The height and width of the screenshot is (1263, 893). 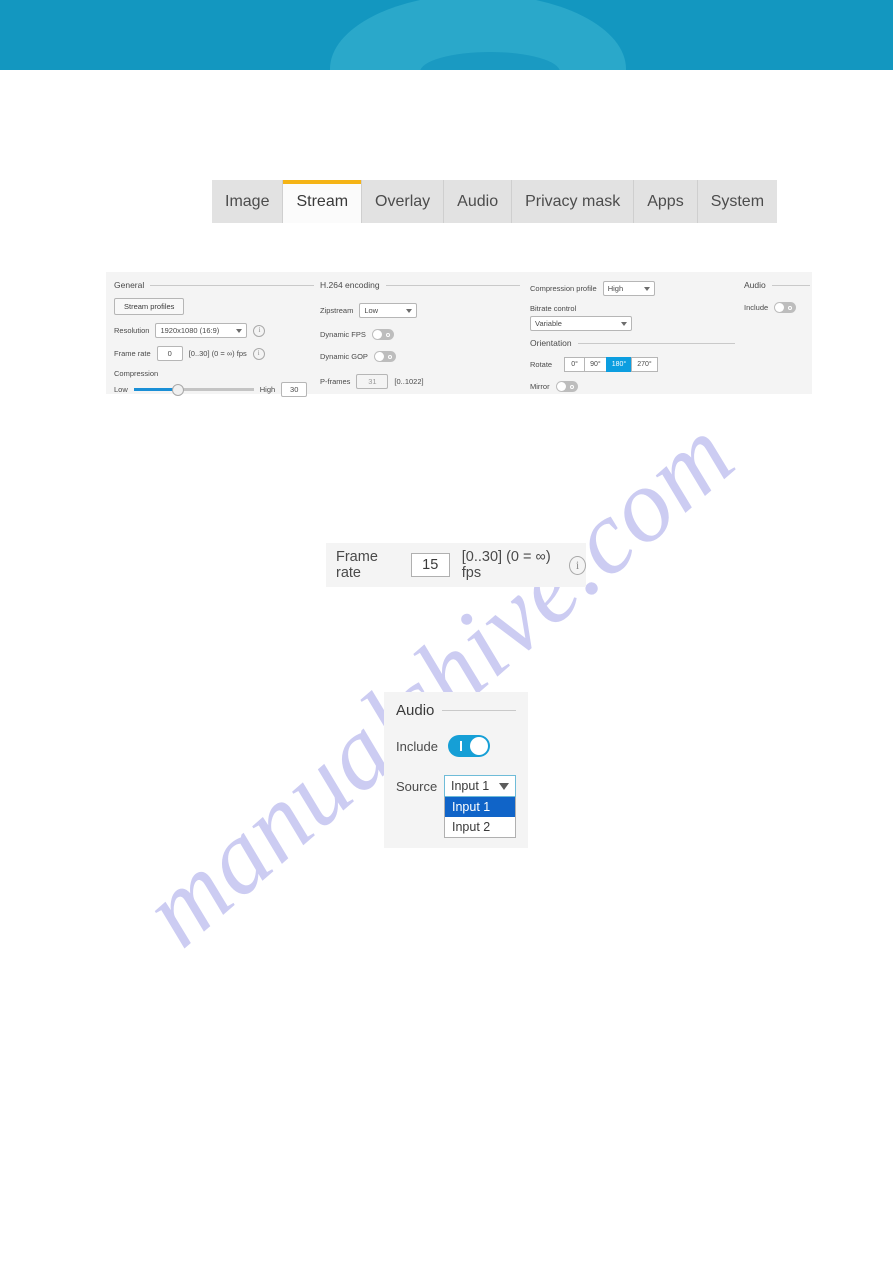 I want to click on tab-stream: Stream, so click(x=323, y=201).